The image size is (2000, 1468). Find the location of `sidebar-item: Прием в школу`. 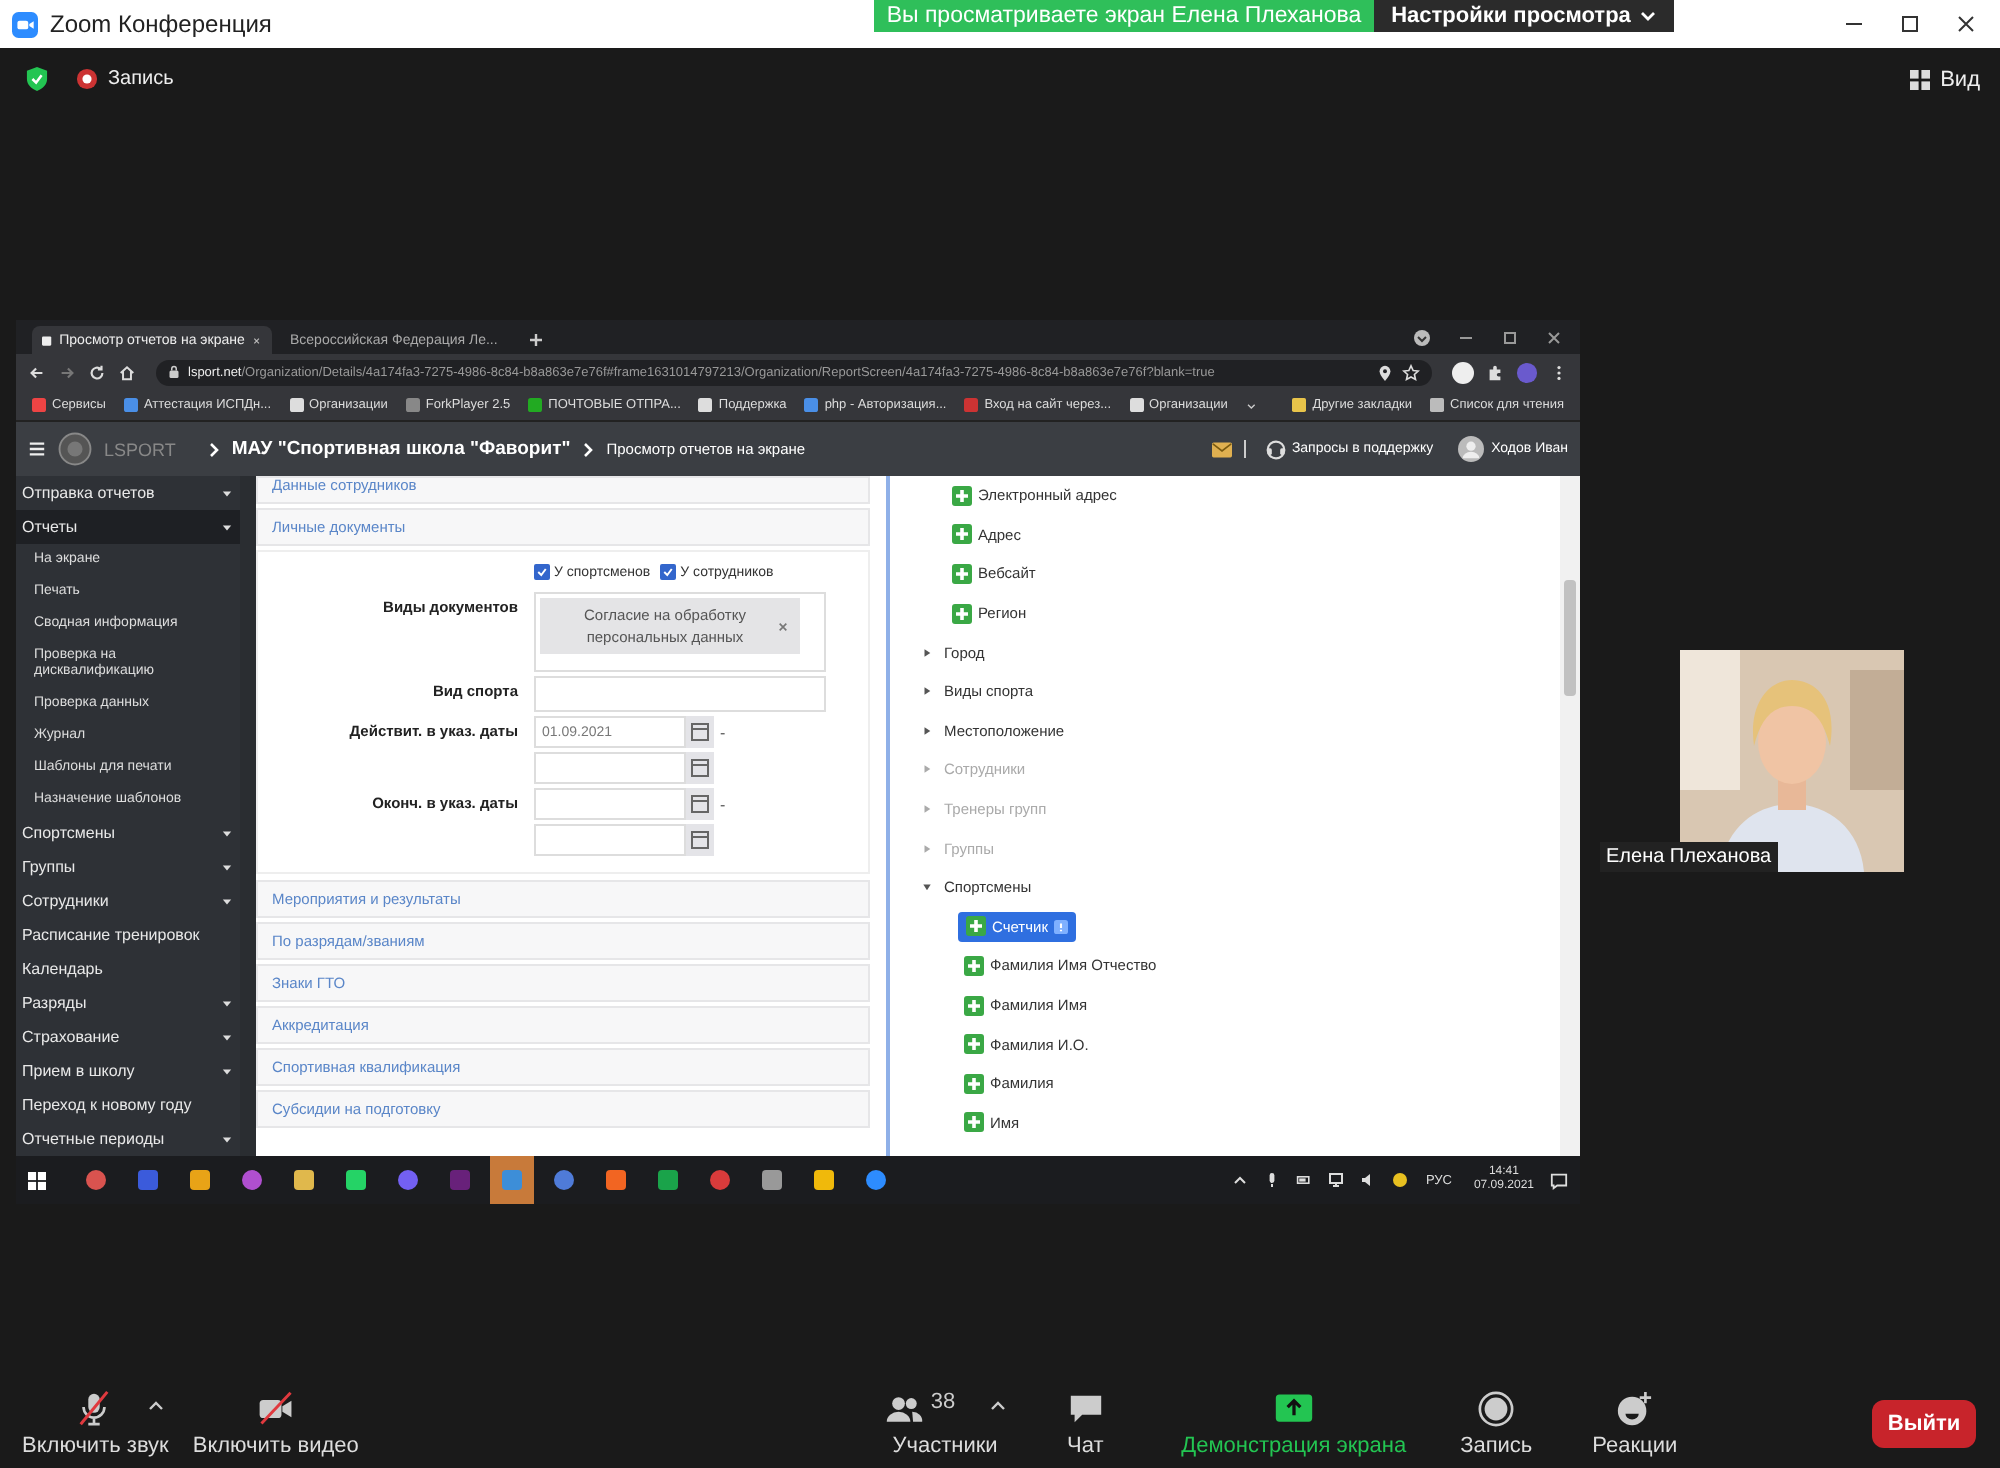

sidebar-item: Прием в школу is located at coordinates (128, 1071).